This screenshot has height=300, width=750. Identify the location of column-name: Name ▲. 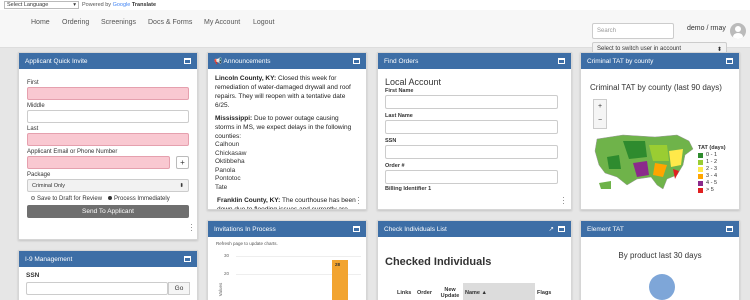
(499, 291).